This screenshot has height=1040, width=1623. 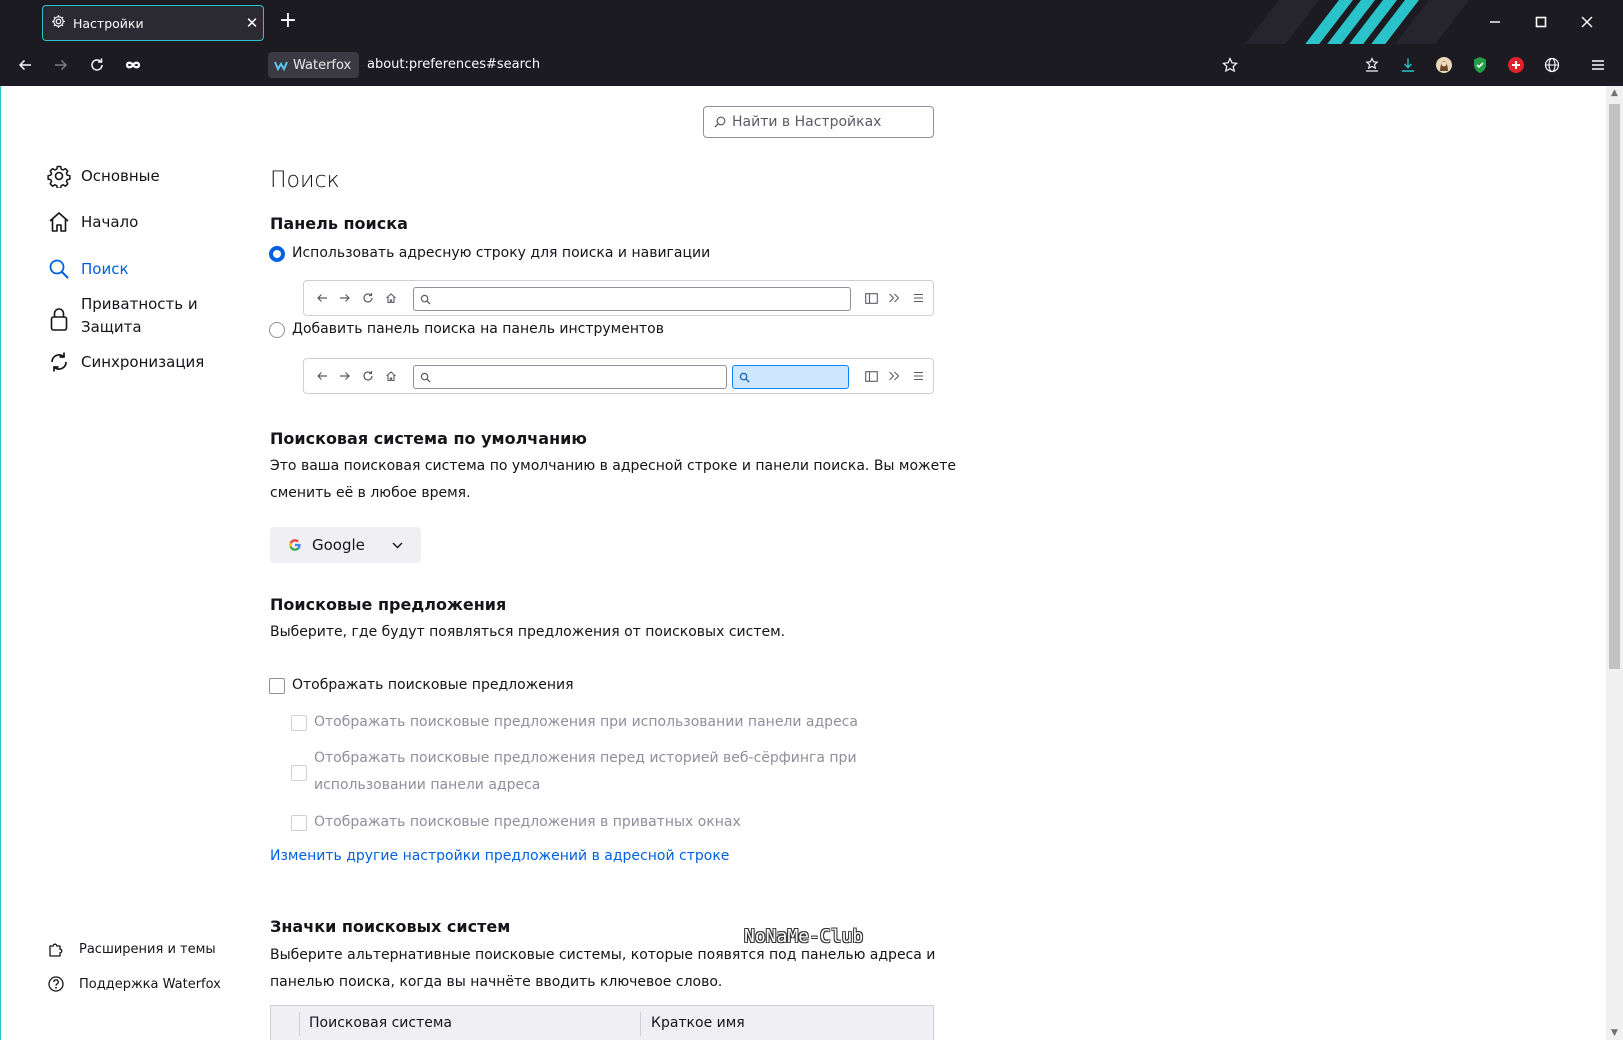 What do you see at coordinates (277, 686) in the screenshot?
I see `show-suggestions-checkbox` at bounding box center [277, 686].